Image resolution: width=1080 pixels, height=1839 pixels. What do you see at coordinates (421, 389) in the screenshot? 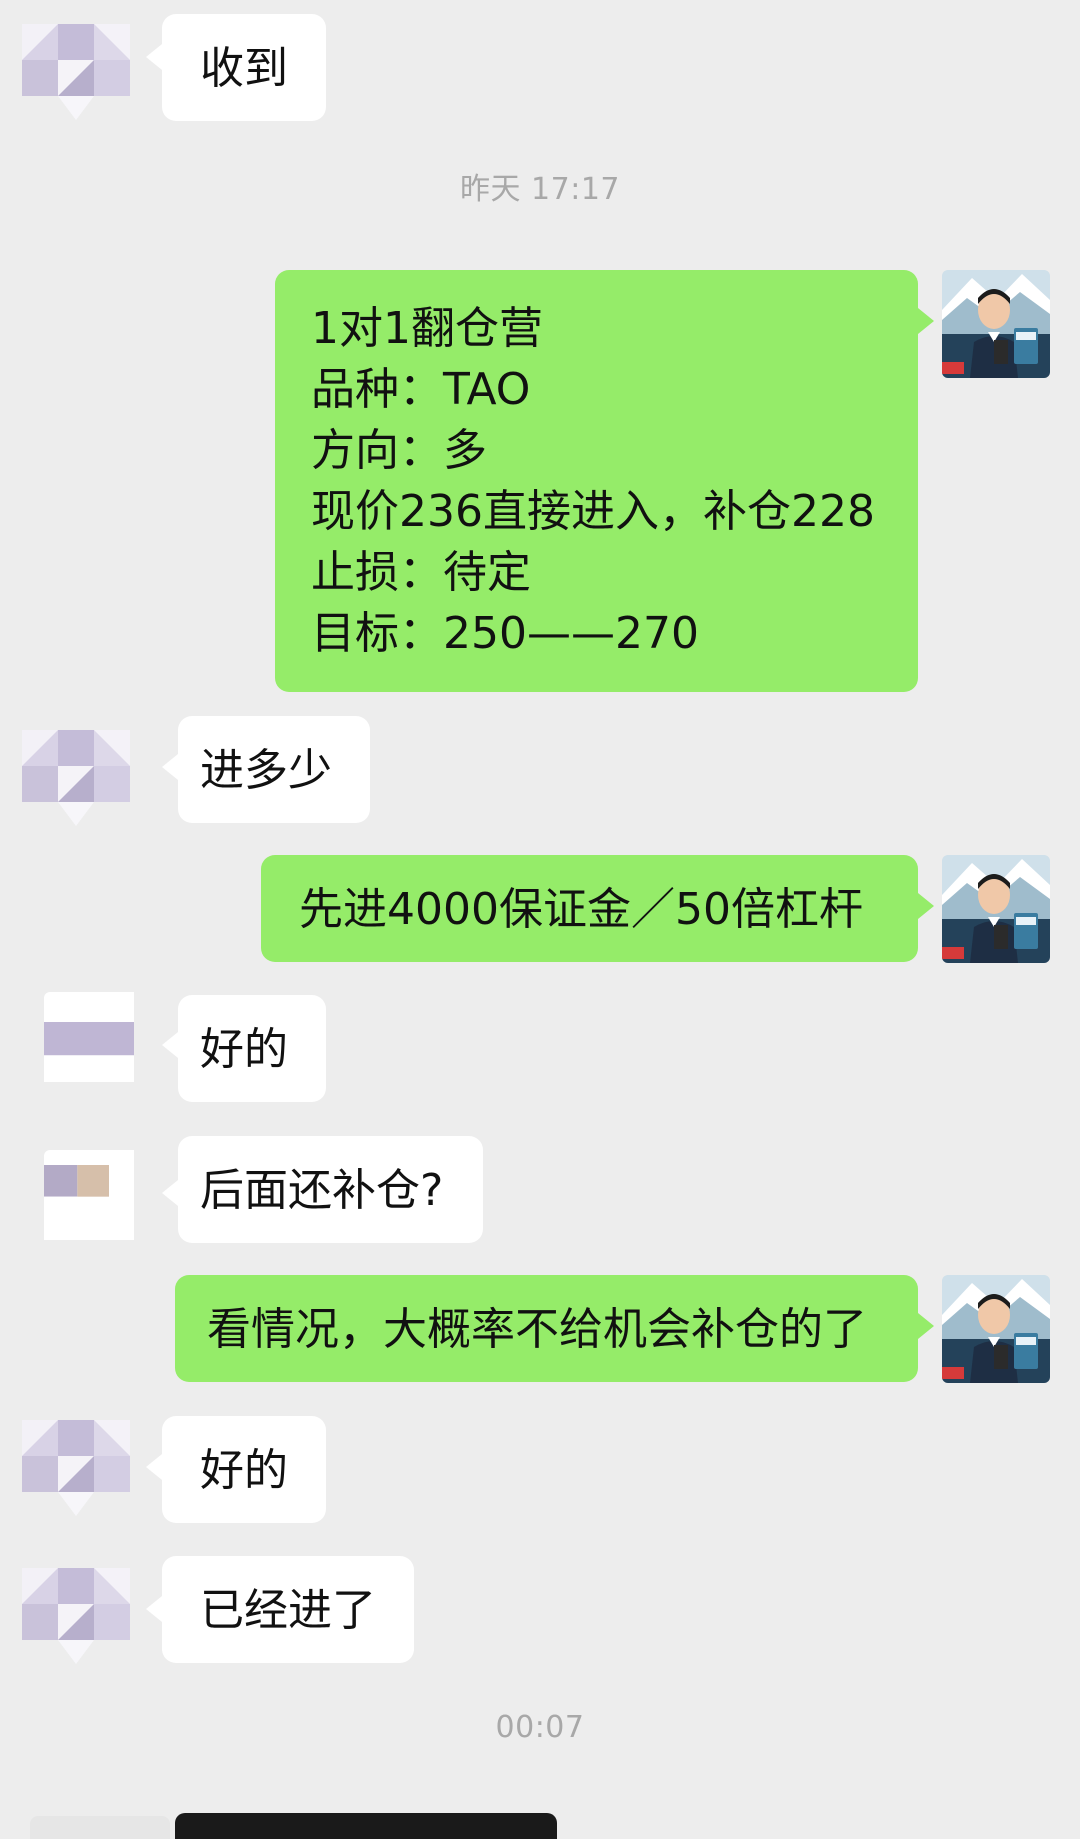
I see `message-text-line: 品种：TAO` at bounding box center [421, 389].